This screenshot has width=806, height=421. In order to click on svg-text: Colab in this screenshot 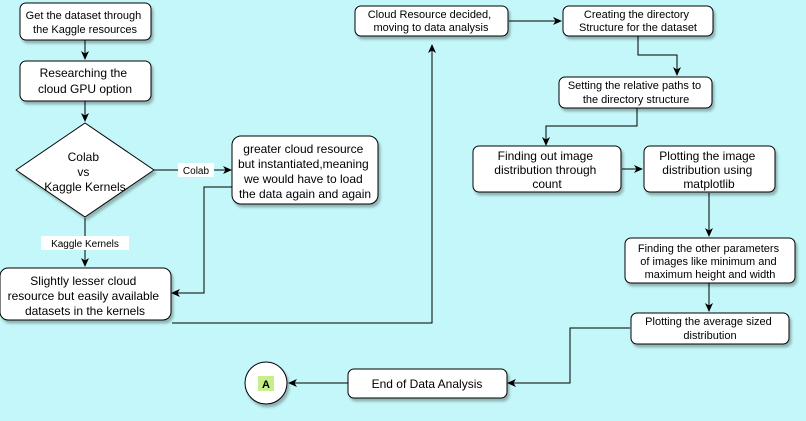, I will do `click(196, 171)`.